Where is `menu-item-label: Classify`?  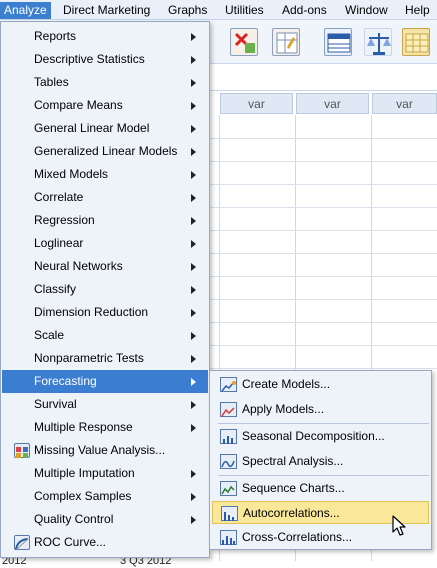
menu-item-label: Classify is located at coordinates (55, 289).